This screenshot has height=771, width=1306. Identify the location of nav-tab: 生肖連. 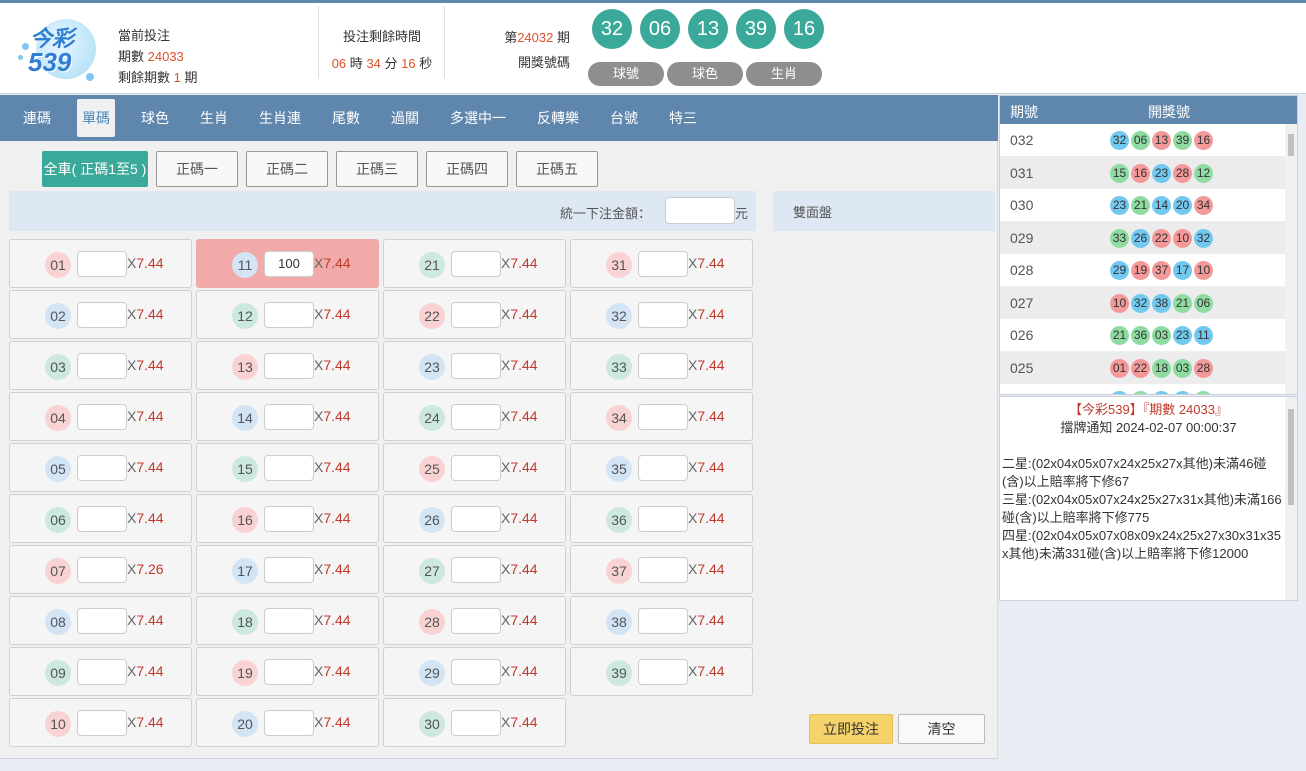
(280, 118).